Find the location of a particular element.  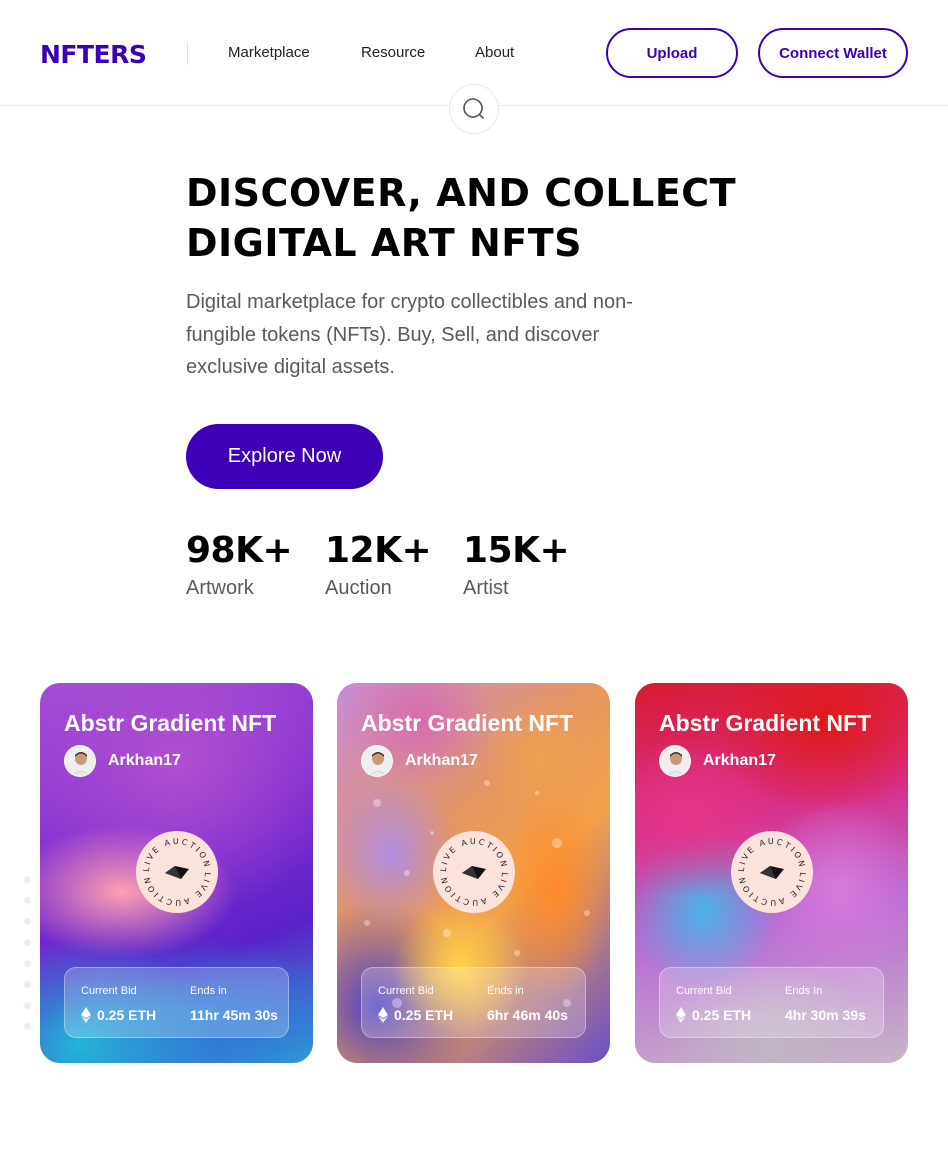

stat-auction: 12K+ Auction is located at coordinates (378, 565).